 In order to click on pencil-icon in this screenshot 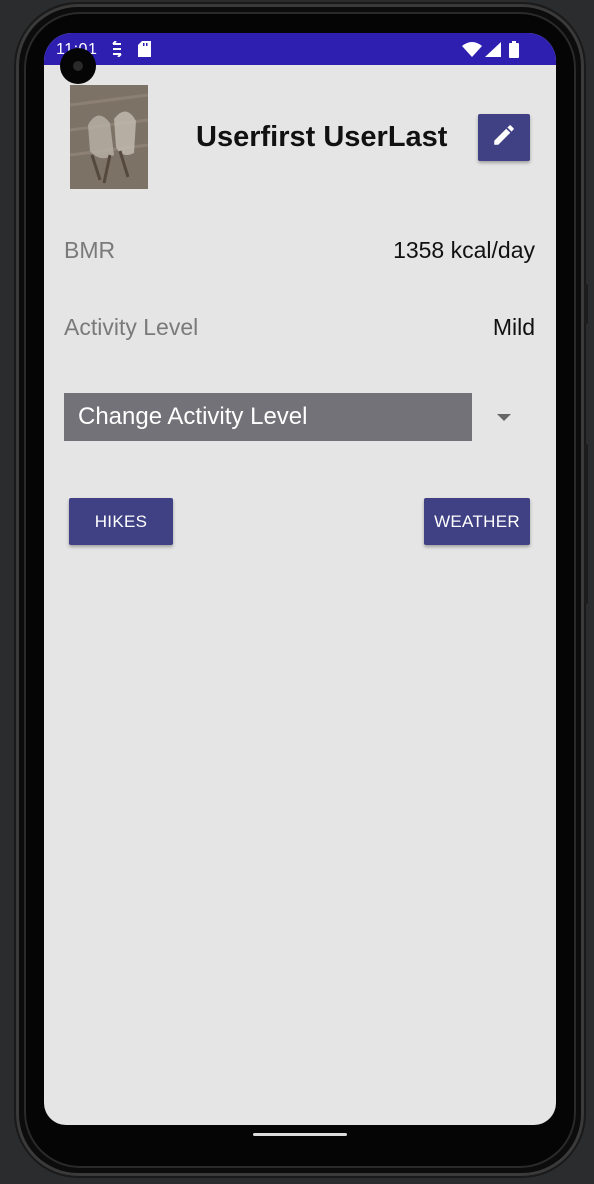, I will do `click(504, 137)`.